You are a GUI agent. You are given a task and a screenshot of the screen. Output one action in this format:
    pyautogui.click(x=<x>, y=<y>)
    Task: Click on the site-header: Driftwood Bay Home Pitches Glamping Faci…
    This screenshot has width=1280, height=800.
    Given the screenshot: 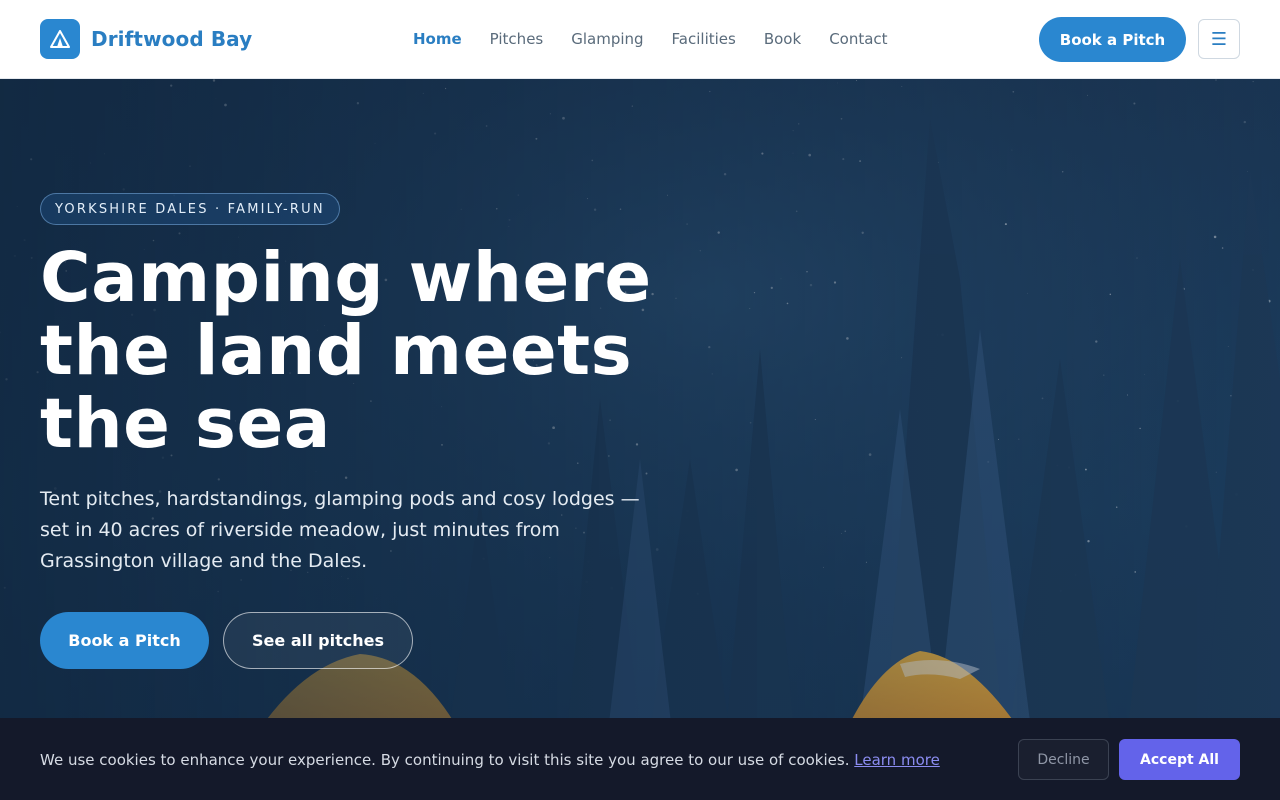 What is the action you would take?
    pyautogui.click(x=640, y=39)
    